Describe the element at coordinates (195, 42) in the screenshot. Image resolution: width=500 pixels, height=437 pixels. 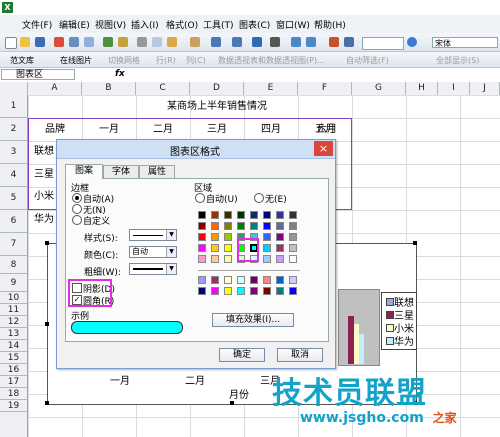
I see `format-painter-icon` at that location.